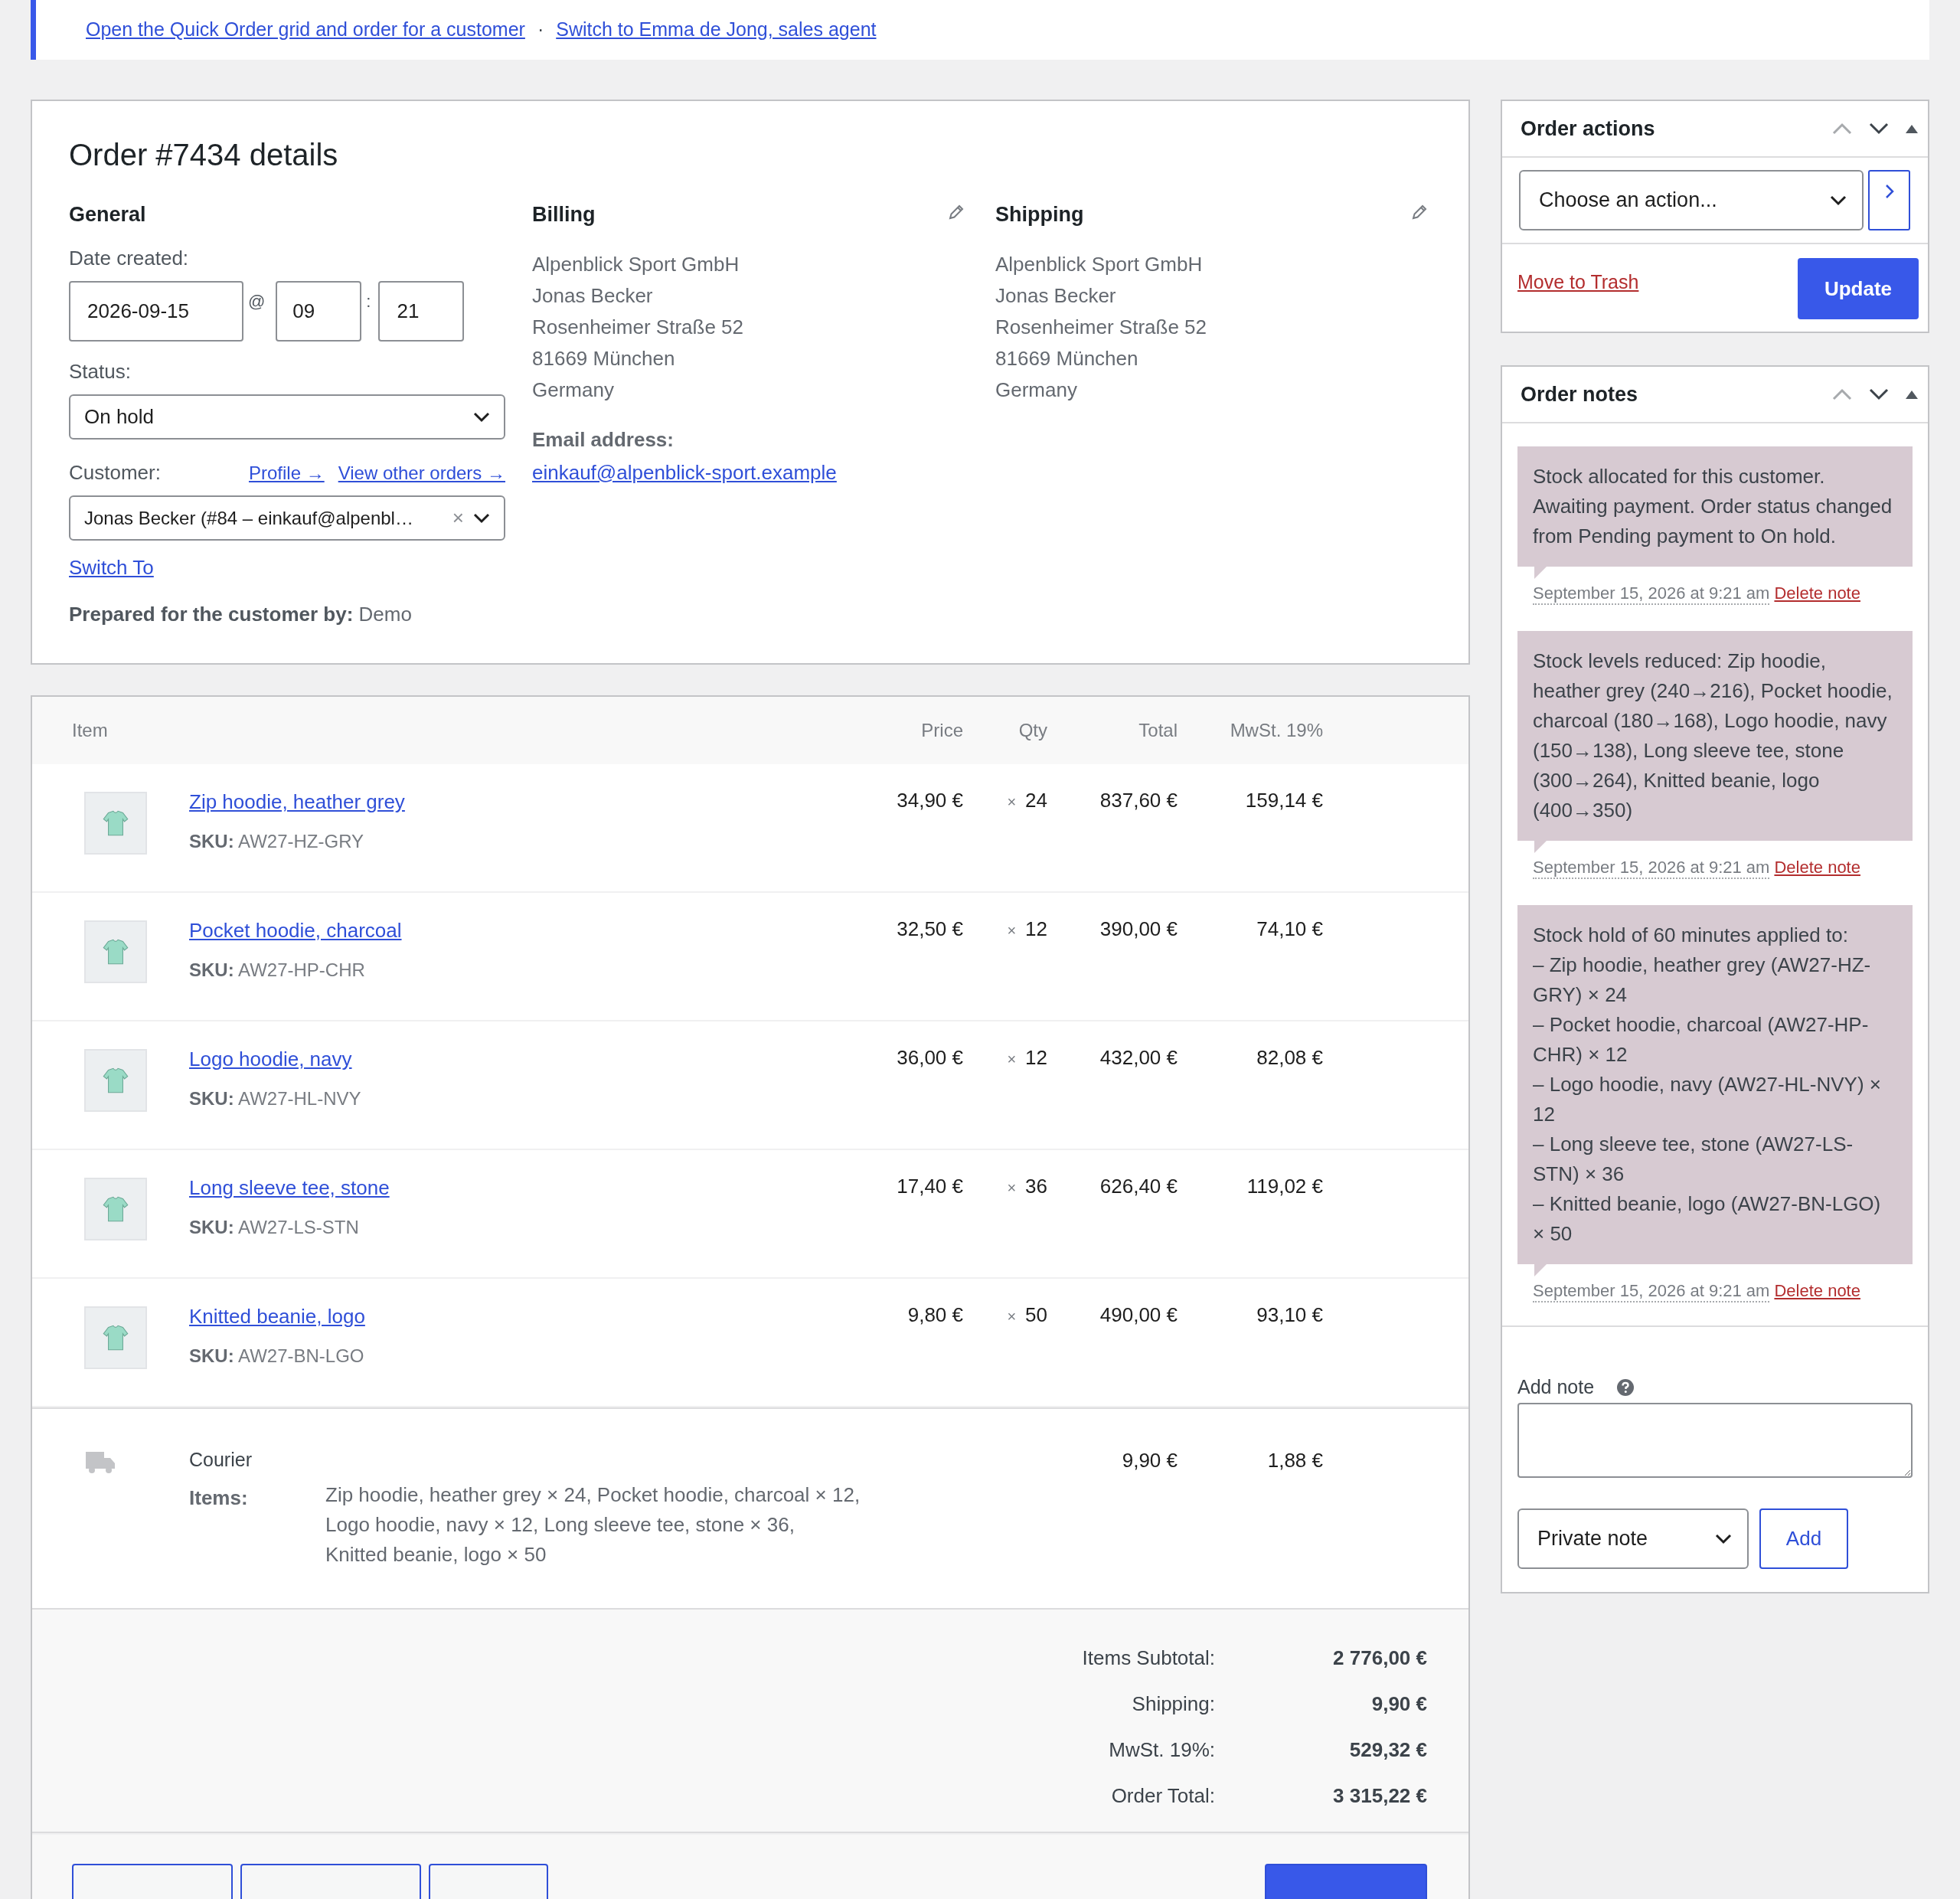  Describe the element at coordinates (1276, 730) in the screenshot. I see `column-header: MwSt. 19%` at that location.